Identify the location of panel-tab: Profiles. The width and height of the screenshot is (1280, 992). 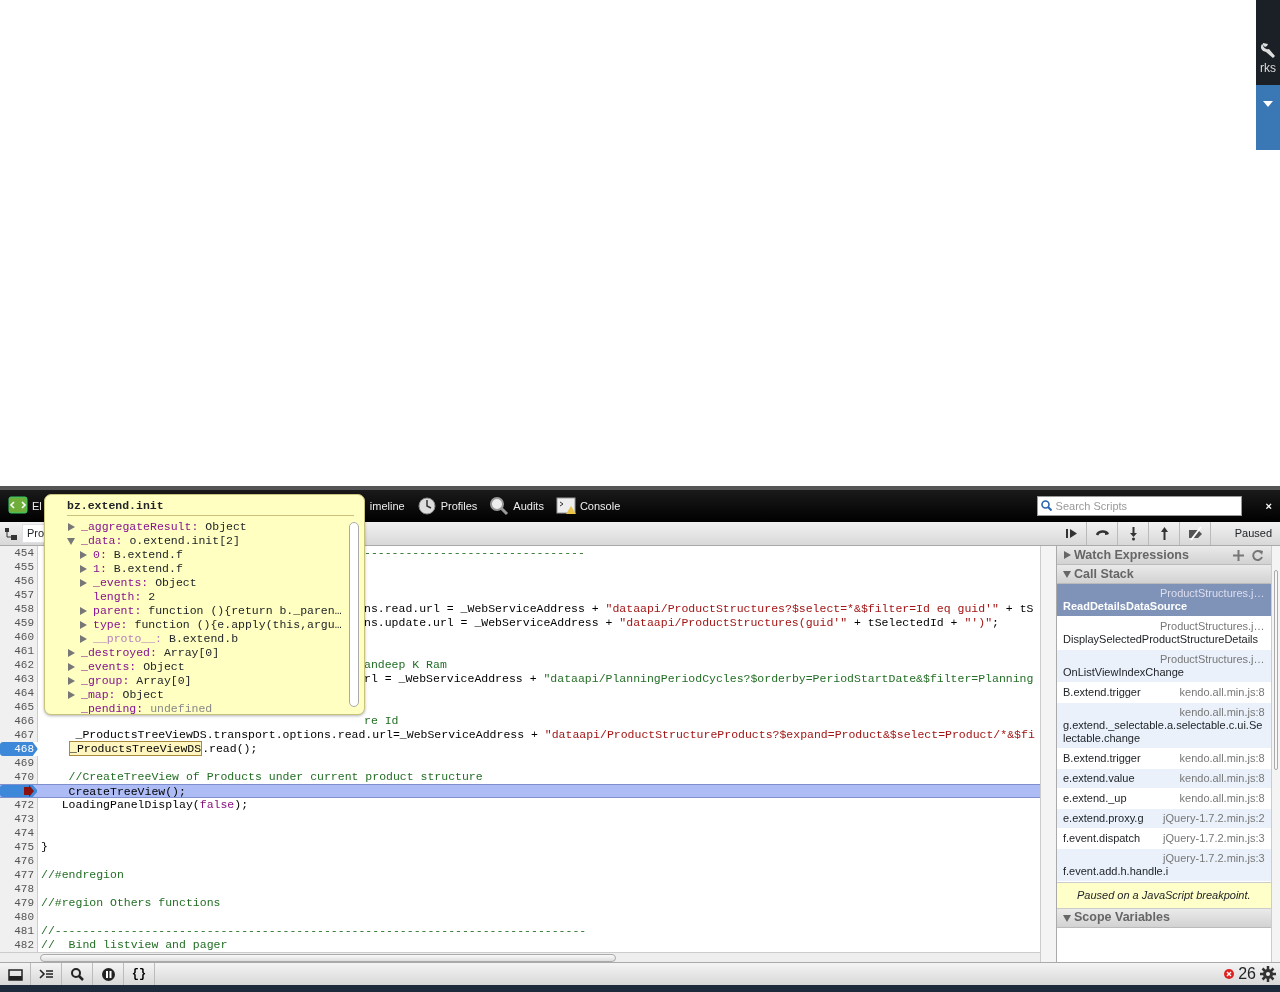
(447, 506).